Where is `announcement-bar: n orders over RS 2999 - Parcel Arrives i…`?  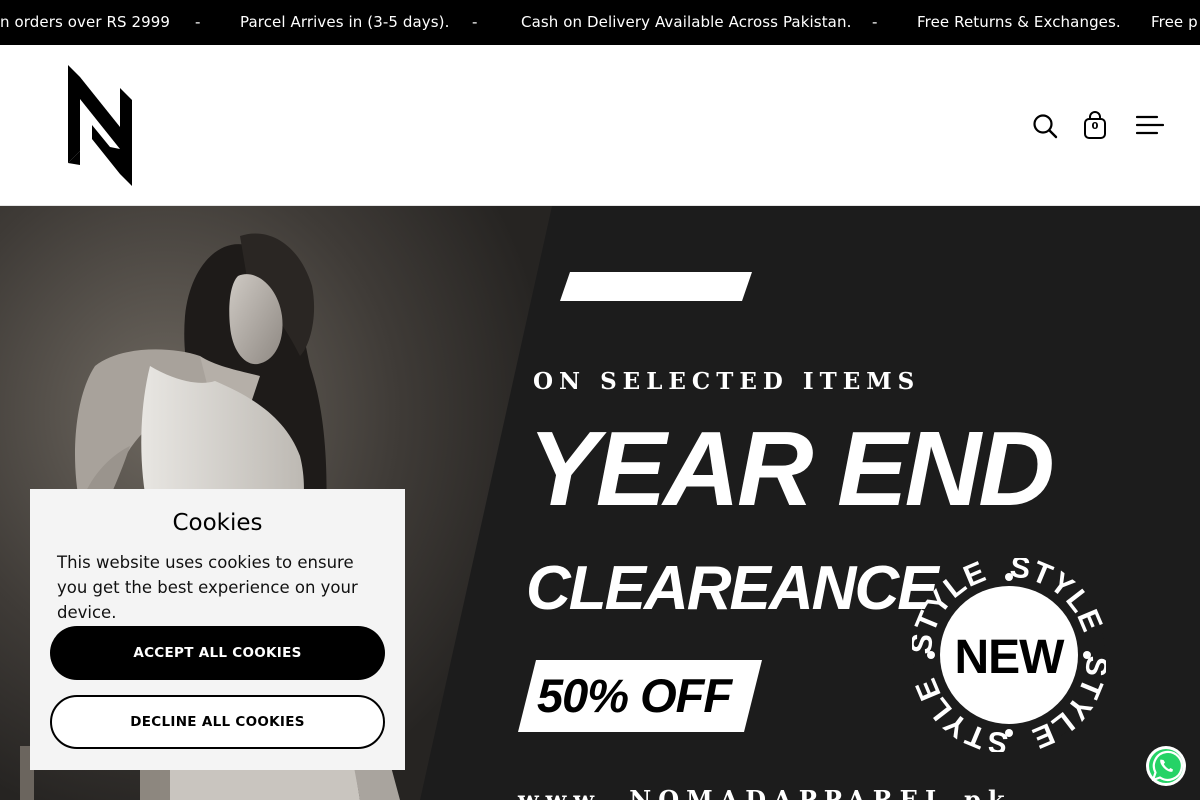 announcement-bar: n orders over RS 2999 - Parcel Arrives i… is located at coordinates (600, 22).